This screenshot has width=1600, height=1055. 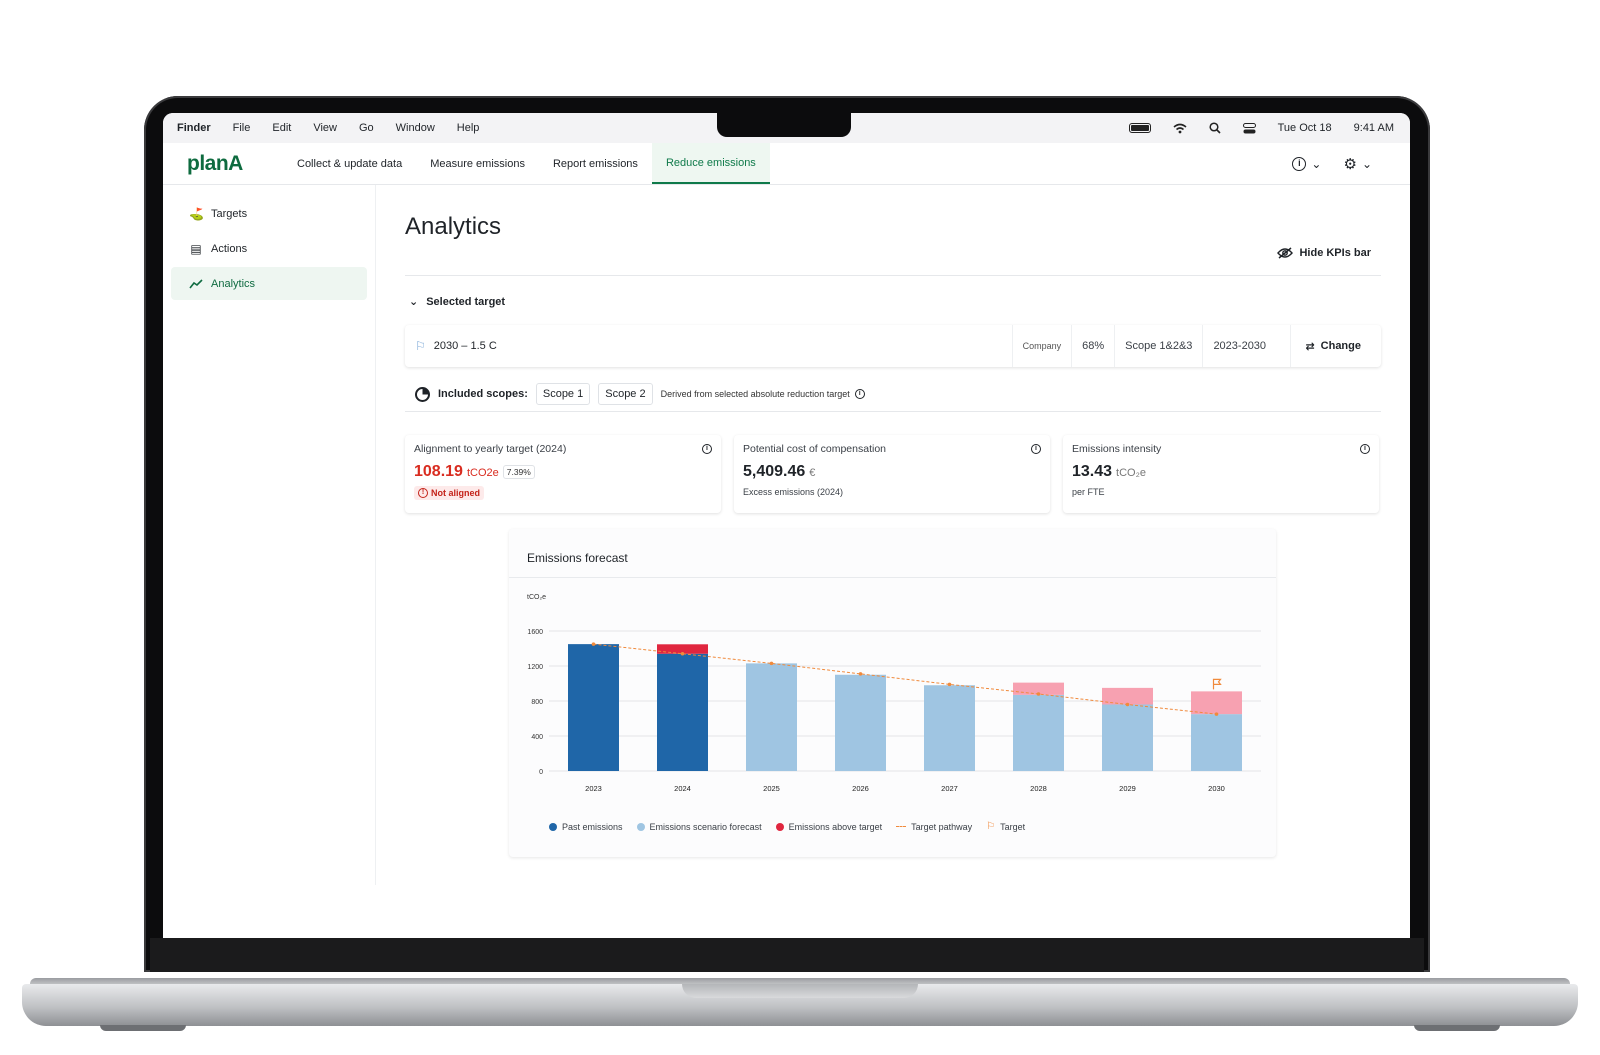 What do you see at coordinates (1350, 164) in the screenshot?
I see `gear-icon: ⚙` at bounding box center [1350, 164].